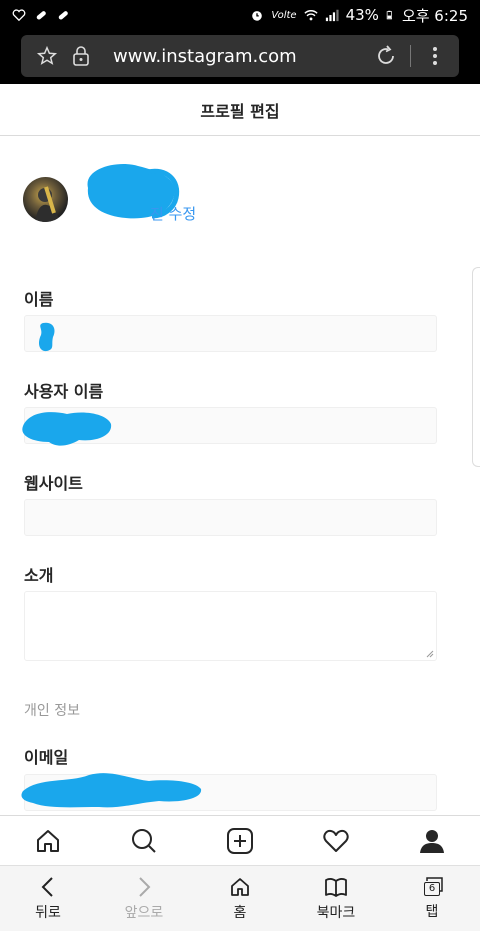  I want to click on more-options-icon, so click(435, 56).